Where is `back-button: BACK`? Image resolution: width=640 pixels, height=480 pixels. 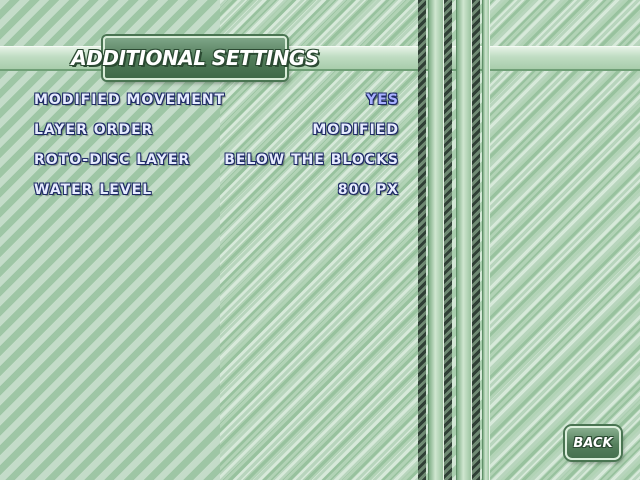
back-button: BACK is located at coordinates (593, 443).